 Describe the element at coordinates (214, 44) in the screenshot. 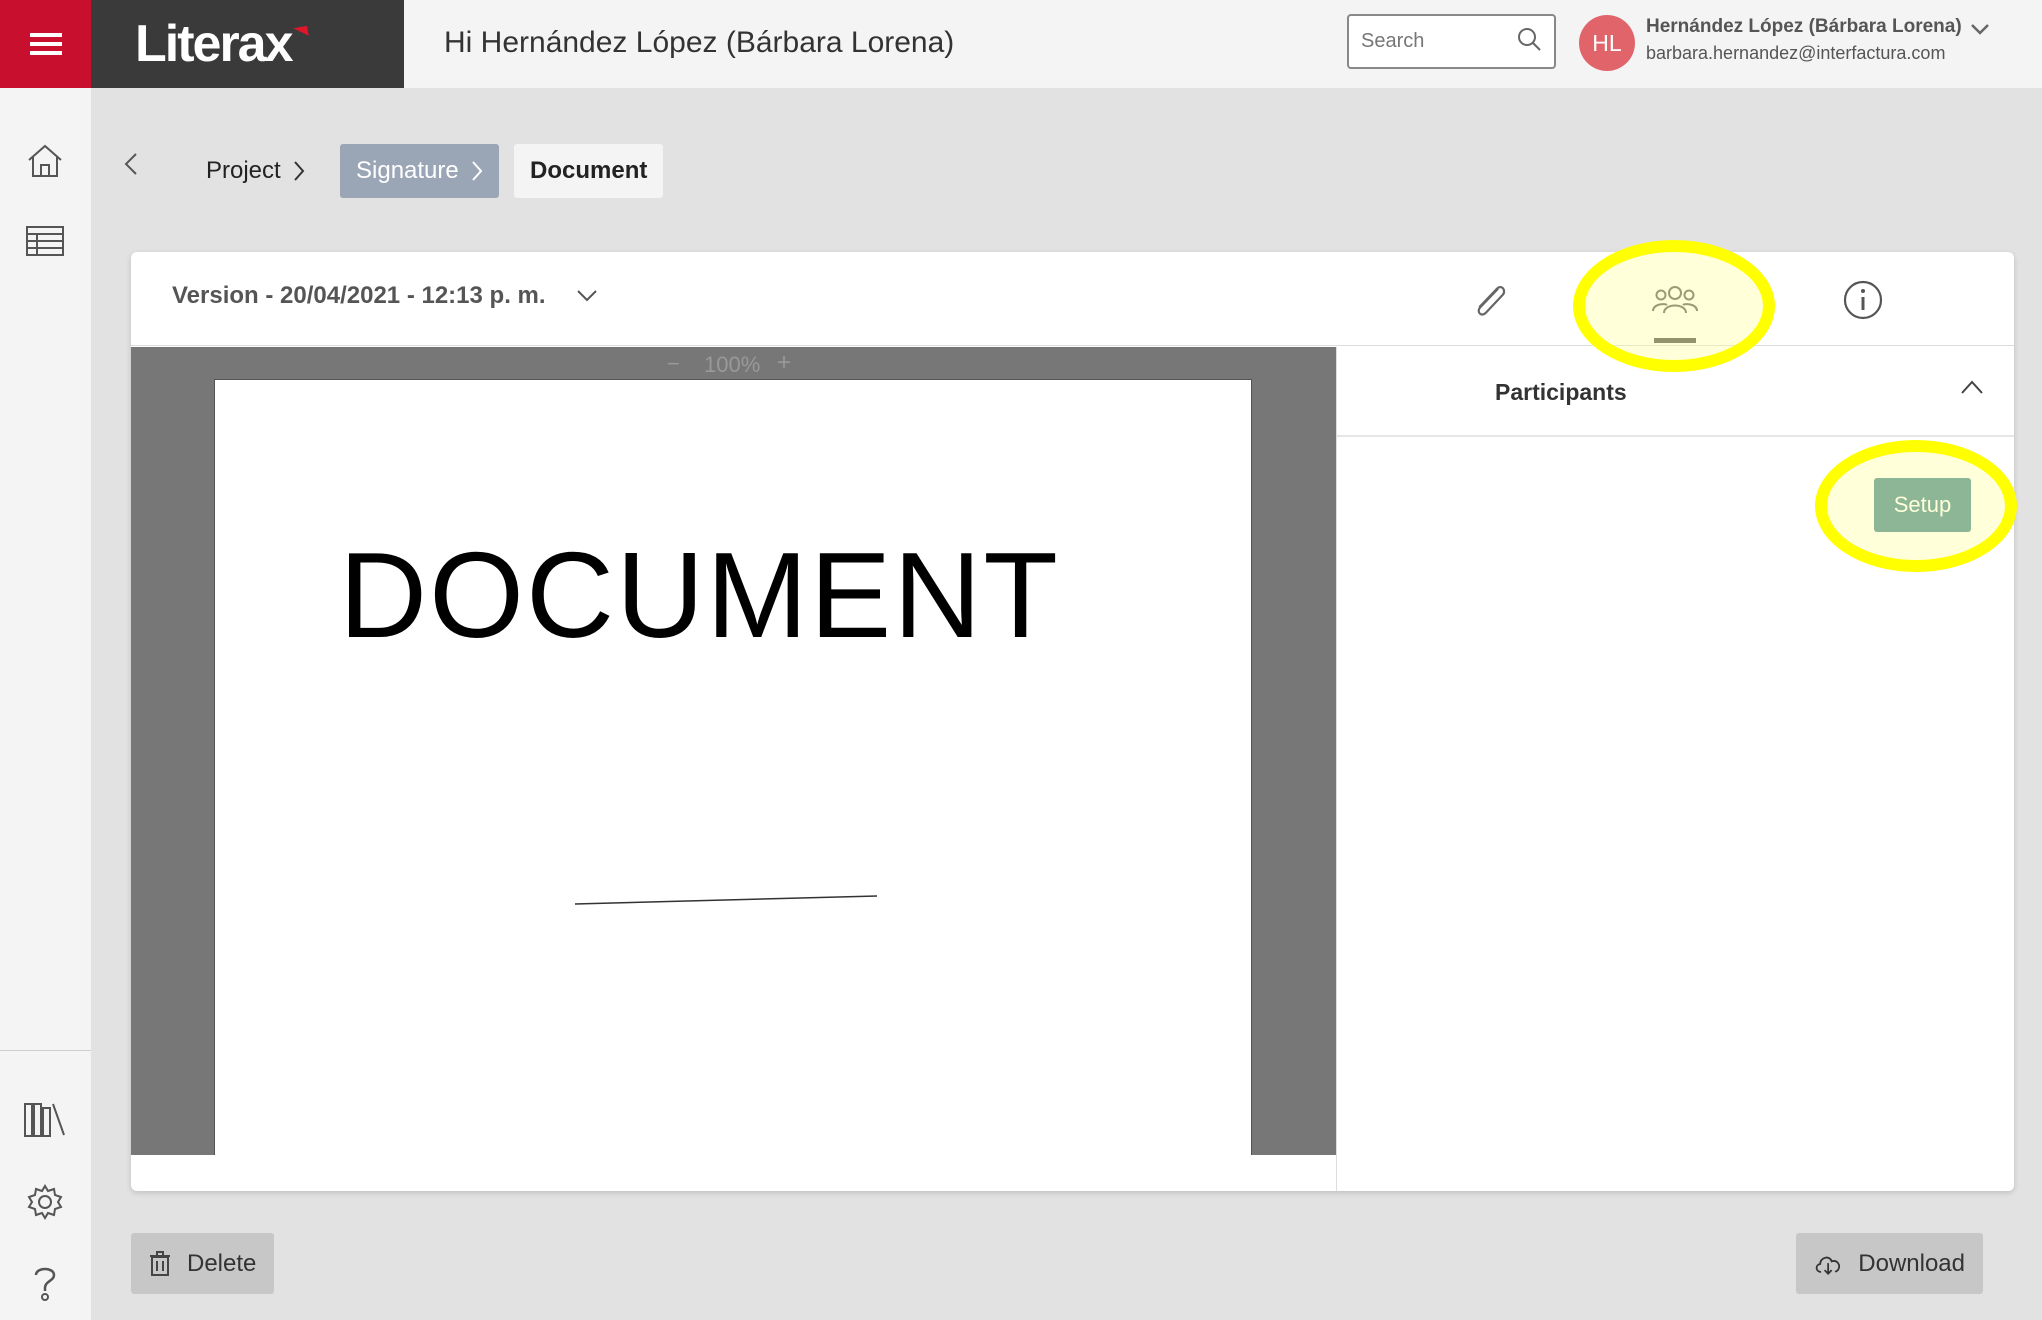

I see `brand-name: Literax` at that location.